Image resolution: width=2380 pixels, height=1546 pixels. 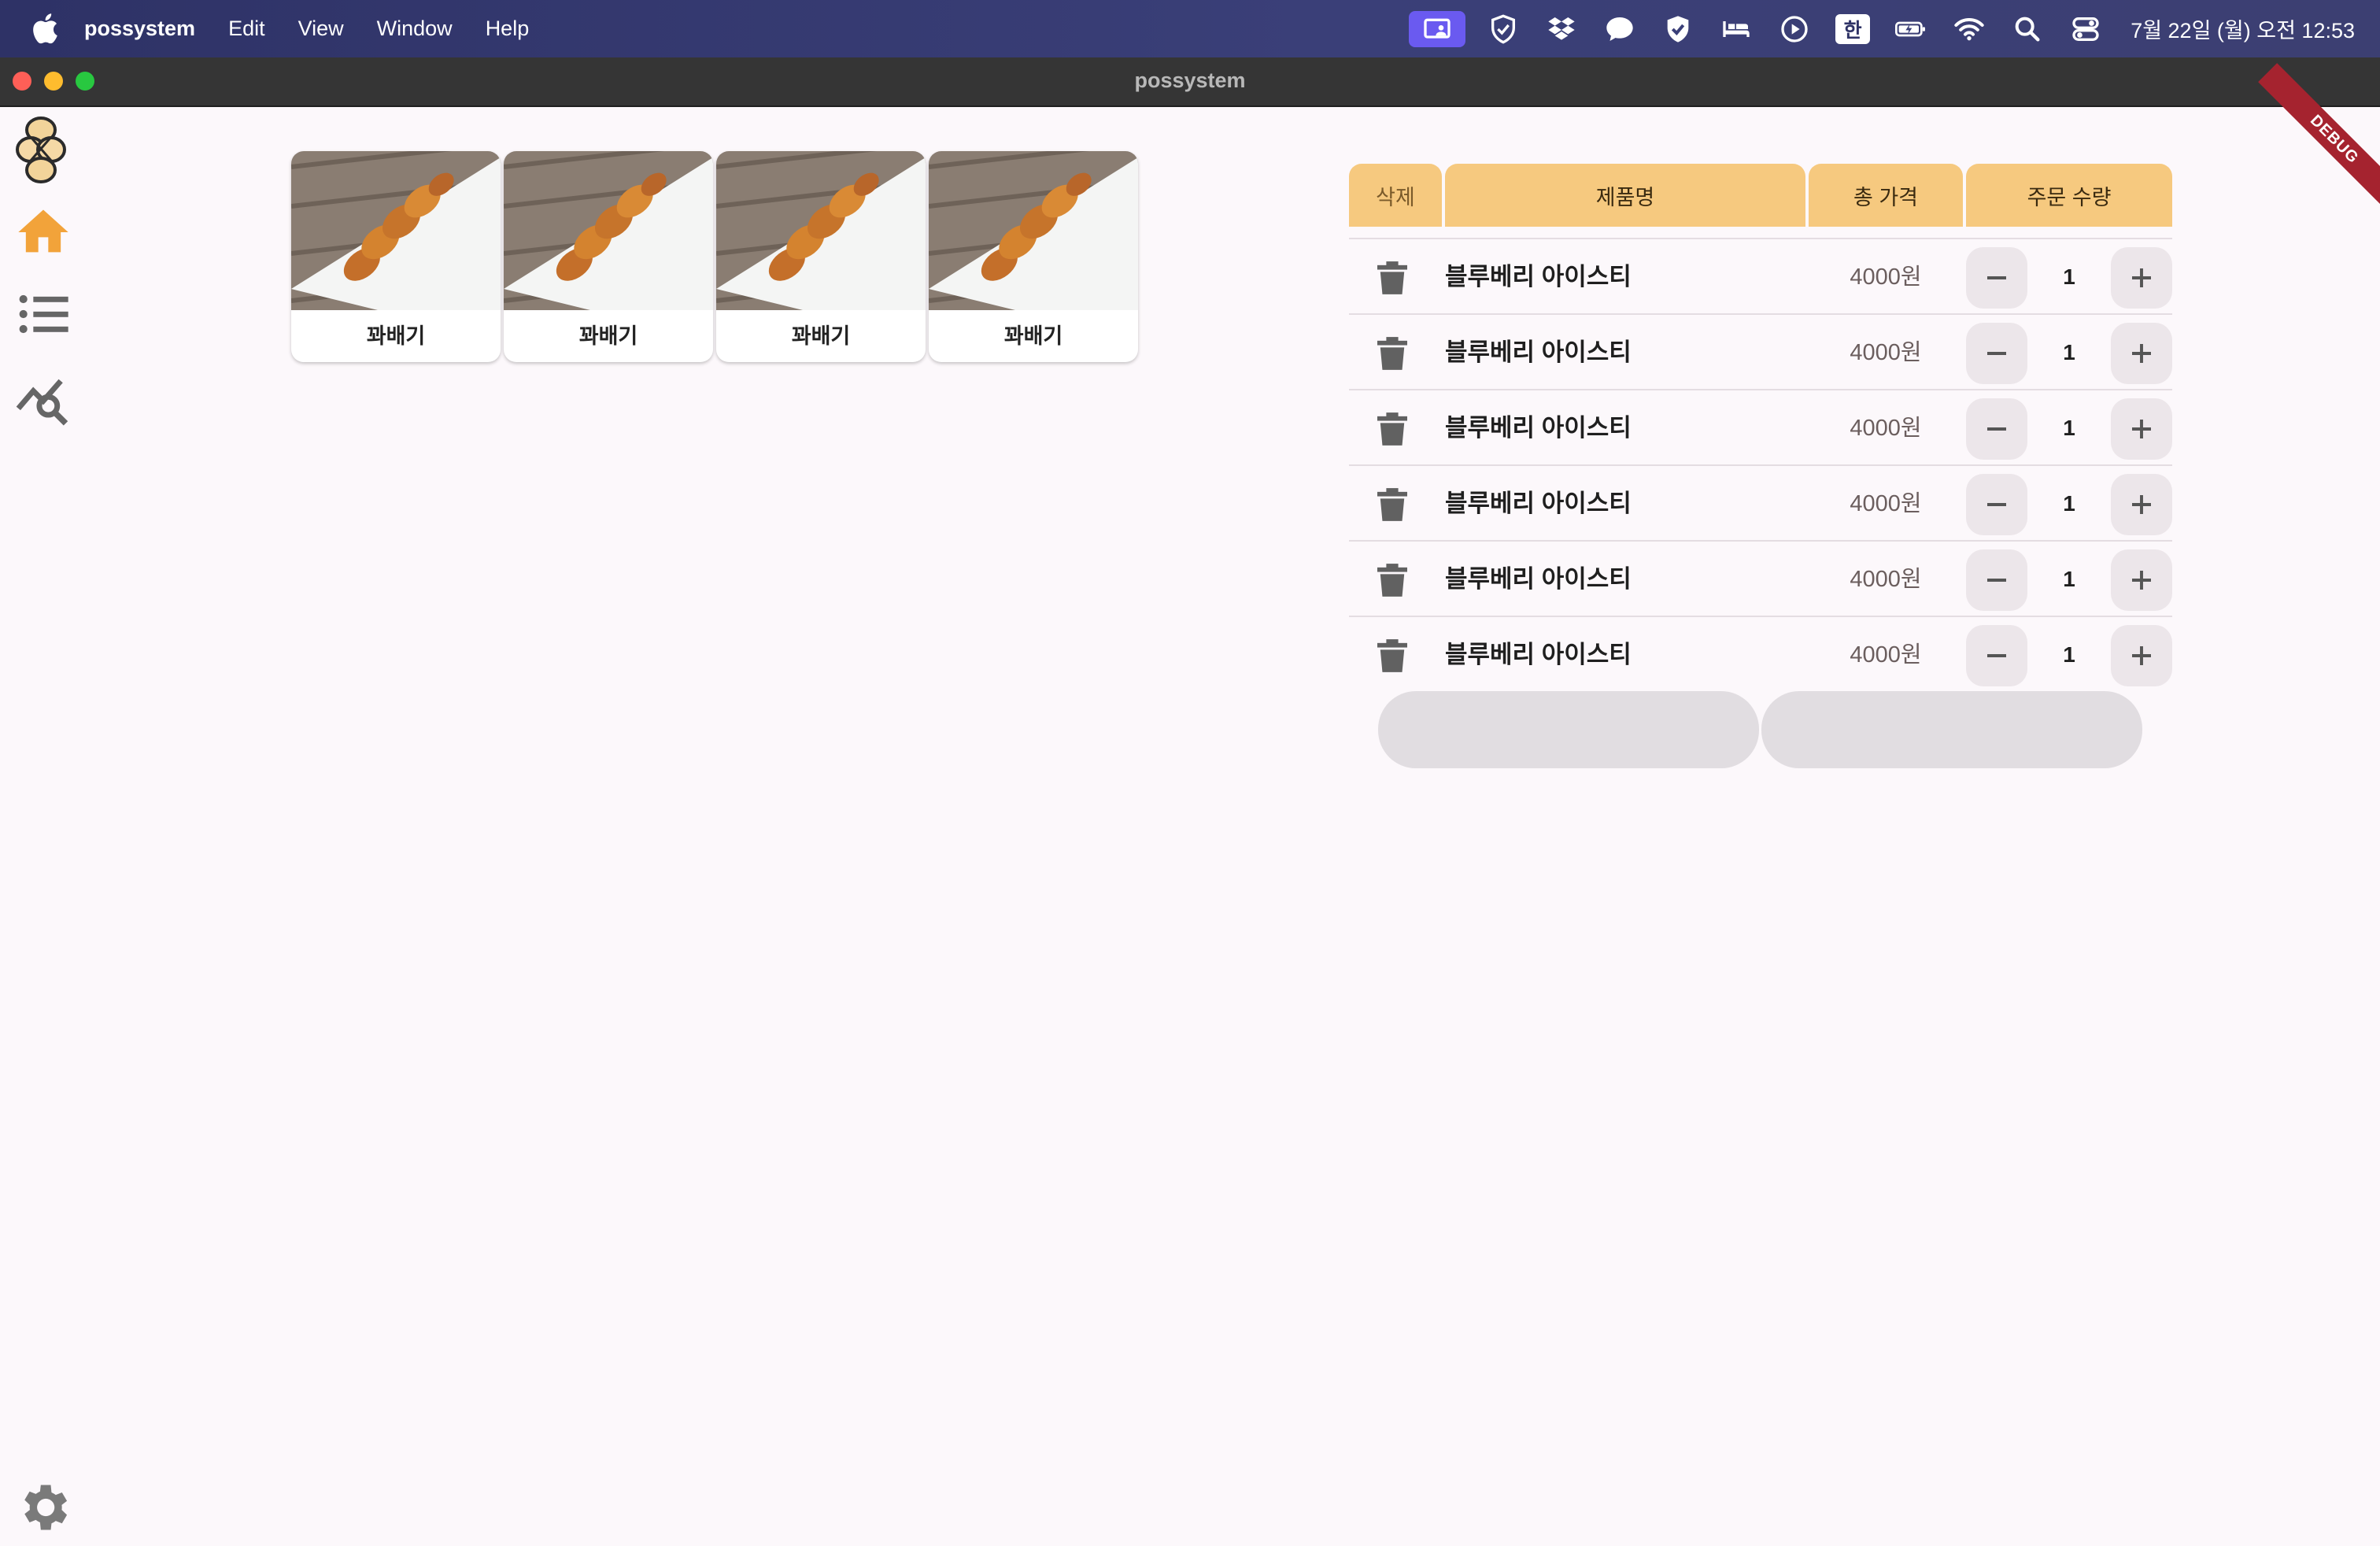 What do you see at coordinates (42, 402) in the screenshot?
I see `query-stats-icon` at bounding box center [42, 402].